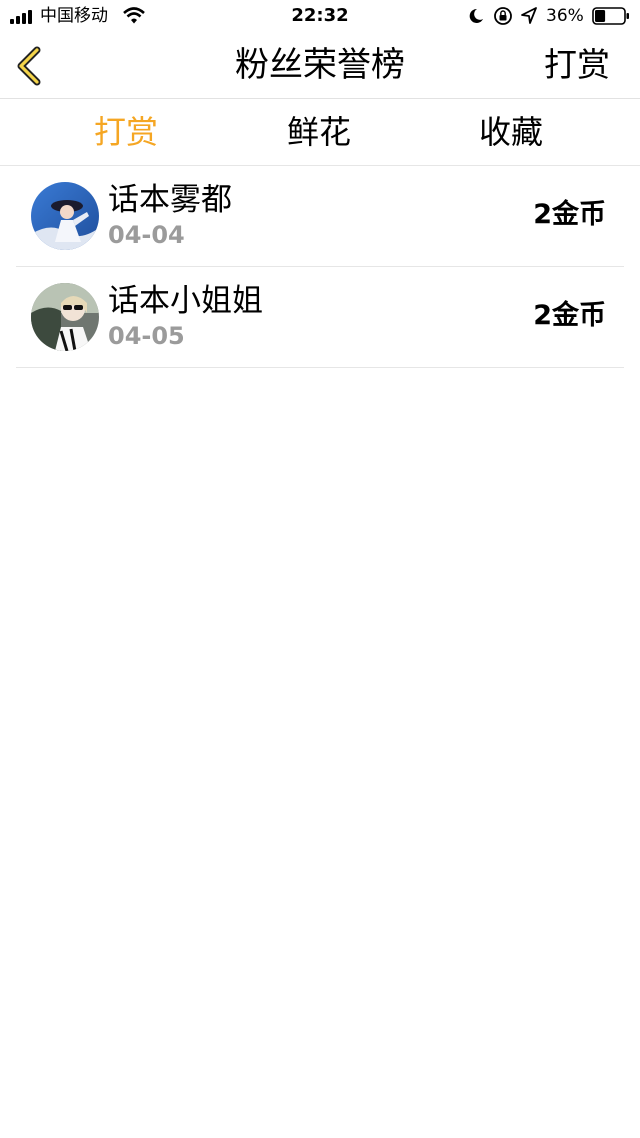  Describe the element at coordinates (185, 301) in the screenshot. I see `fan-name: 话本小姐姐` at that location.